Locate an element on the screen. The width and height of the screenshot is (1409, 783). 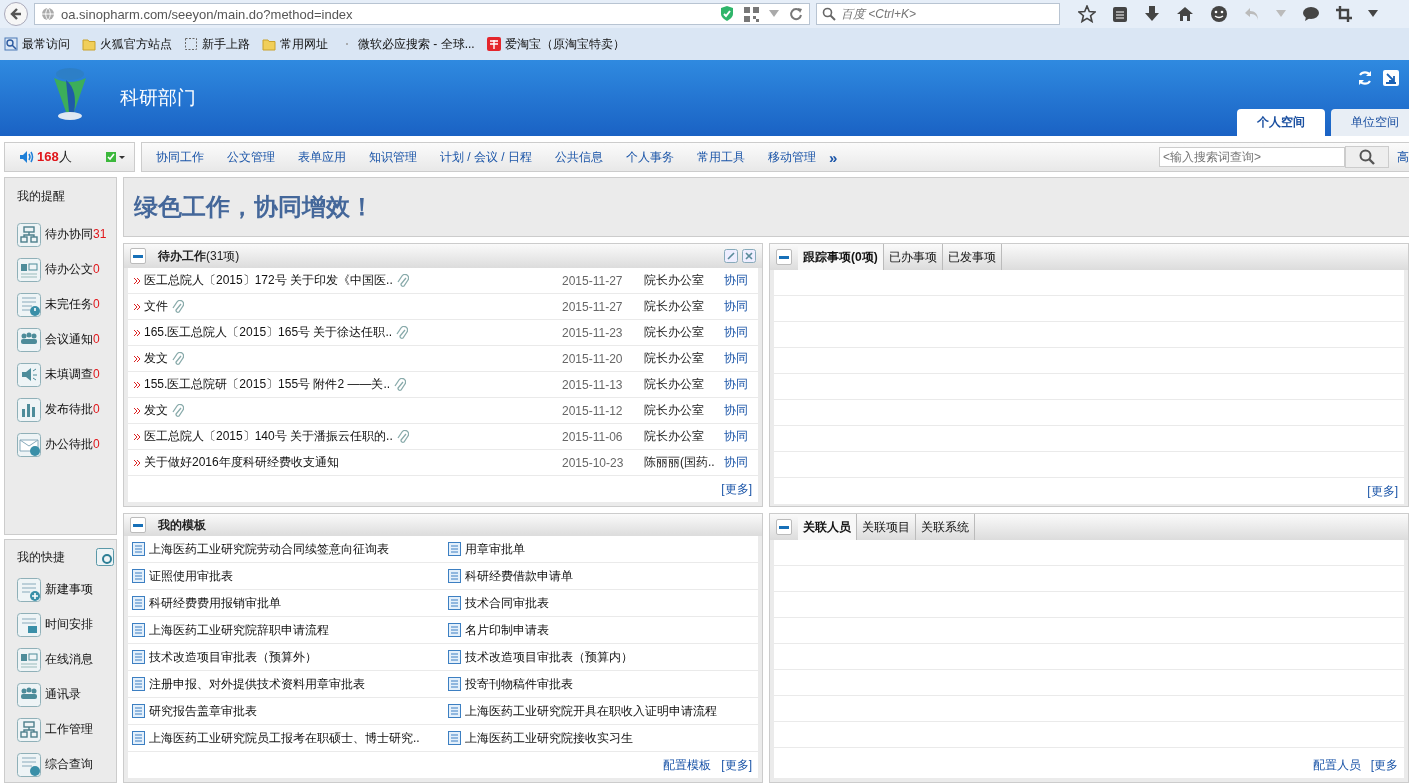
template-link: 投寄刊物稿件审批表 is located at coordinates (519, 684).